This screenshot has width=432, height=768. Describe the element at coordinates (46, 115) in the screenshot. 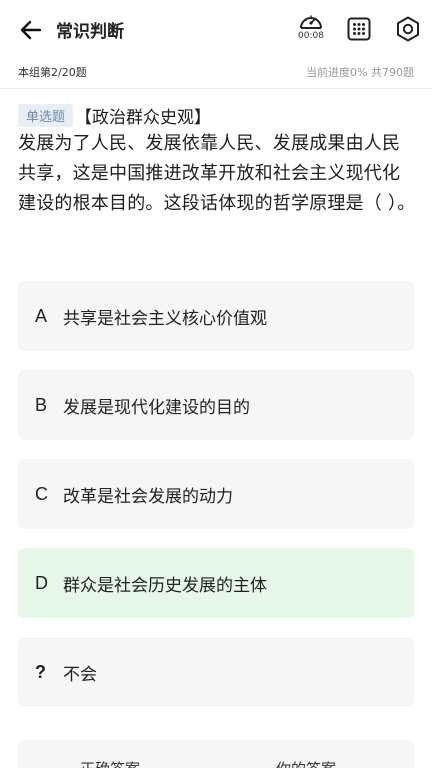

I see `question-type-badge: 单选题` at that location.